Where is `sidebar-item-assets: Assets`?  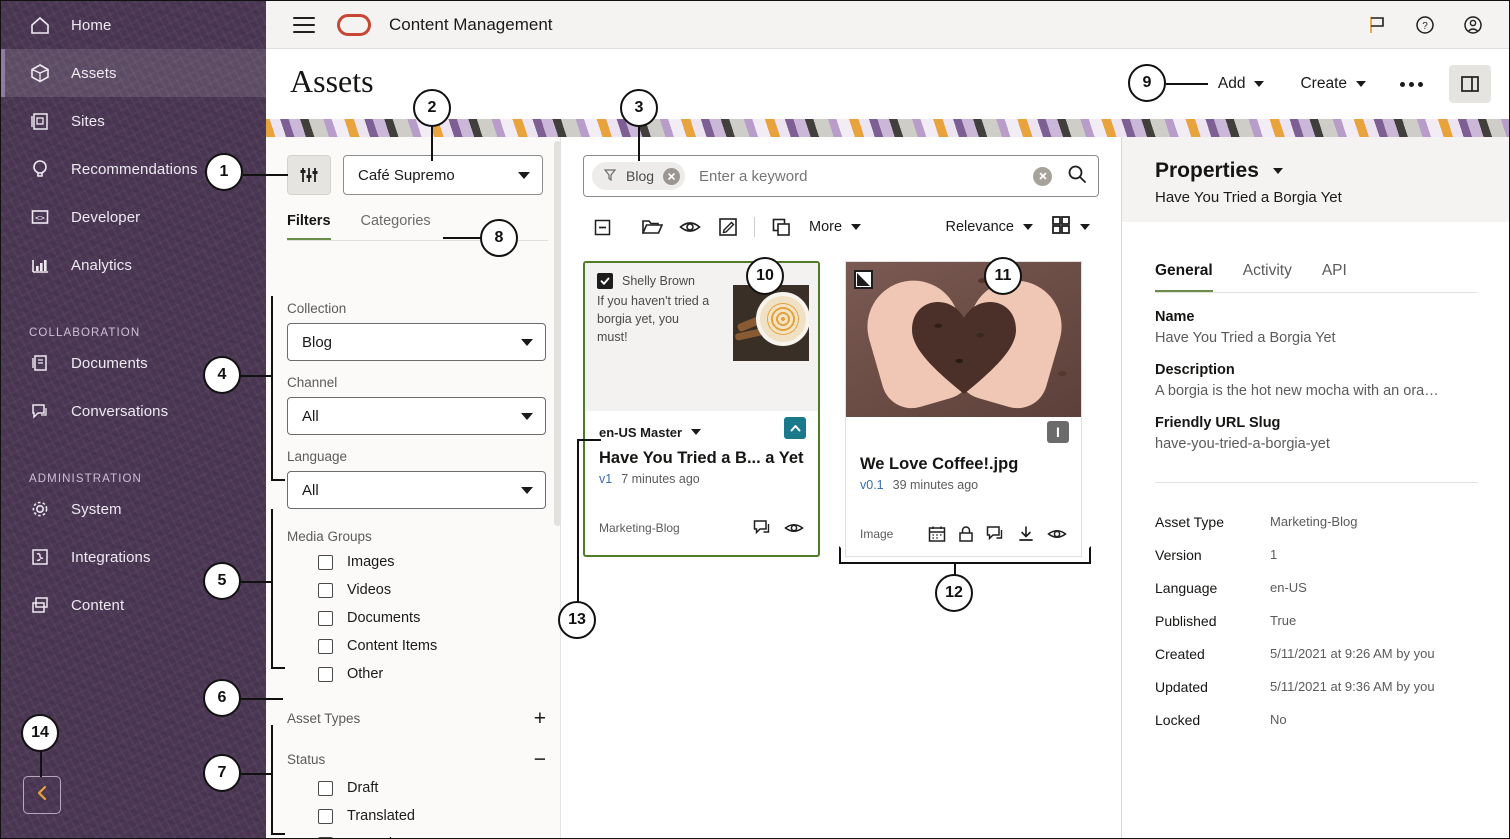 sidebar-item-assets: Assets is located at coordinates (133, 73).